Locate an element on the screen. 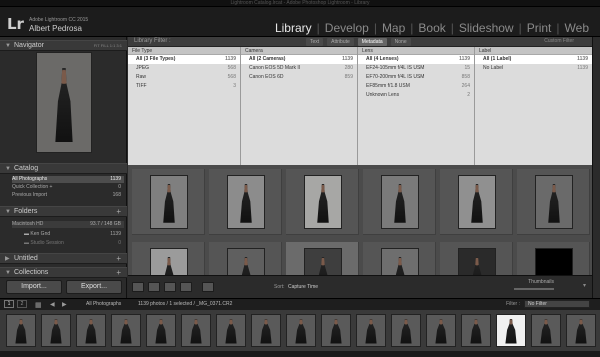 Image resolution: width=600 pixels, height=357 pixels. filter-row: EF85mm f/1.8 USM 264 is located at coordinates (416, 86).